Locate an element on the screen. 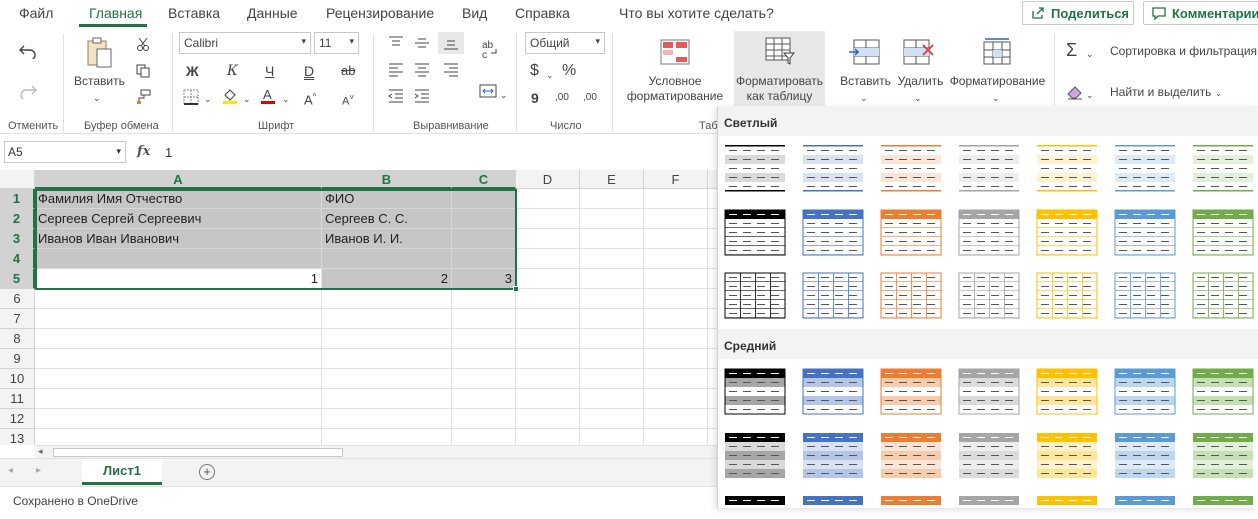 The height and width of the screenshot is (519, 1258). autosum-icon: Σ is located at coordinates (1071, 50).